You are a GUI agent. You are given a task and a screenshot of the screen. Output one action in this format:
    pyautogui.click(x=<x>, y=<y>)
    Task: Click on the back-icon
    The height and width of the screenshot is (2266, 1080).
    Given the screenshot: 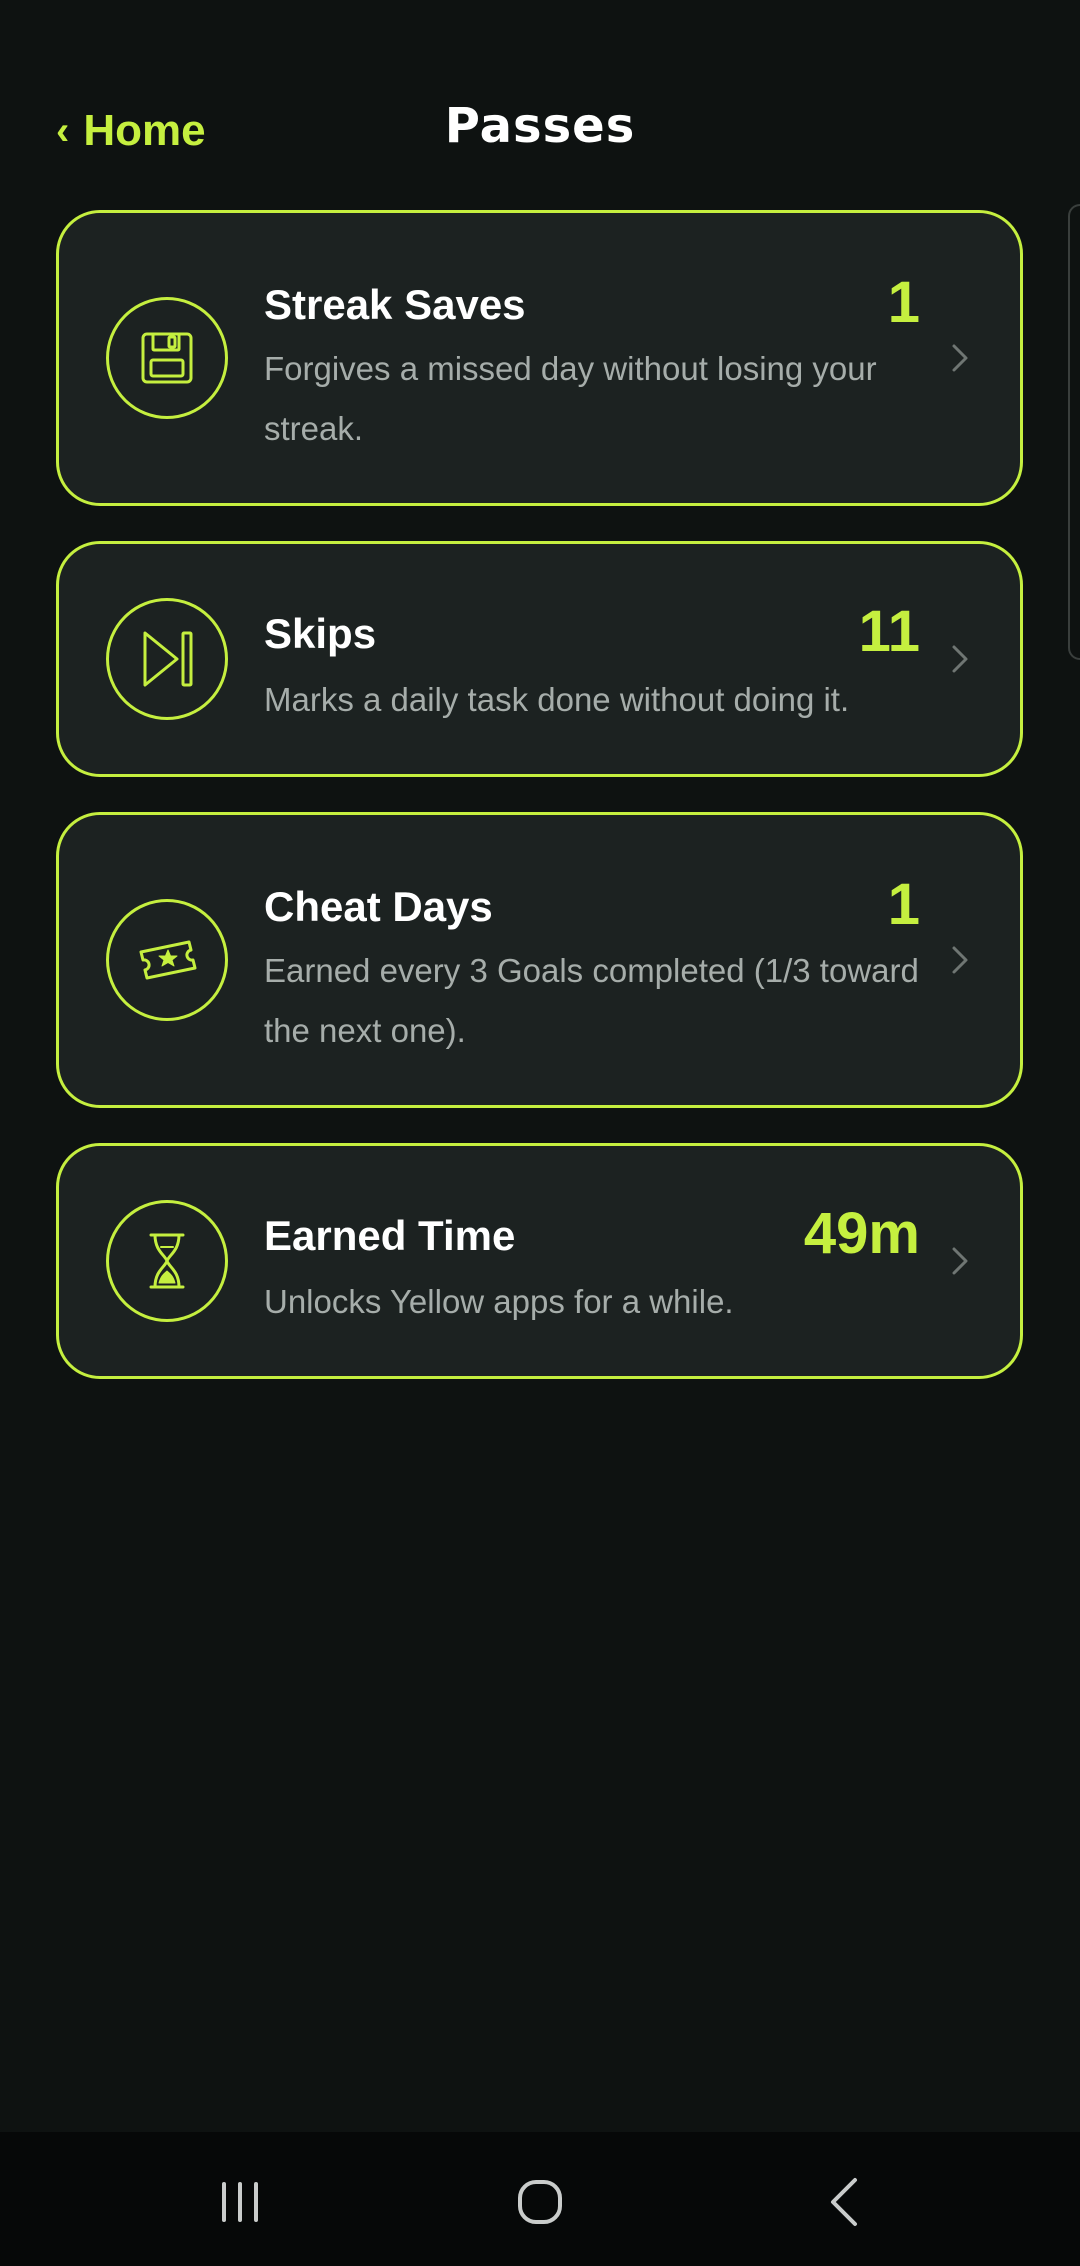 What is the action you would take?
    pyautogui.click(x=844, y=2202)
    